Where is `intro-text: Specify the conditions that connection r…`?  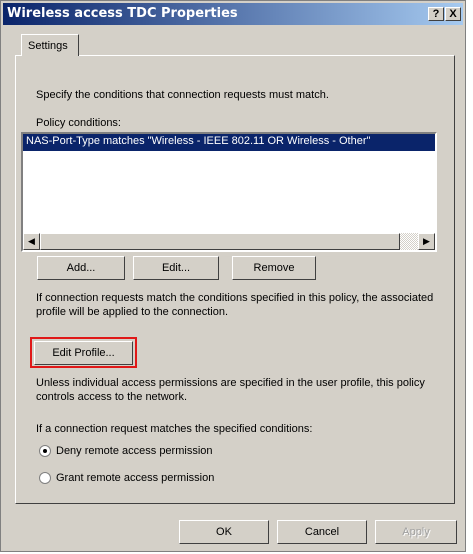
intro-text: Specify the conditions that connection r… is located at coordinates (182, 95).